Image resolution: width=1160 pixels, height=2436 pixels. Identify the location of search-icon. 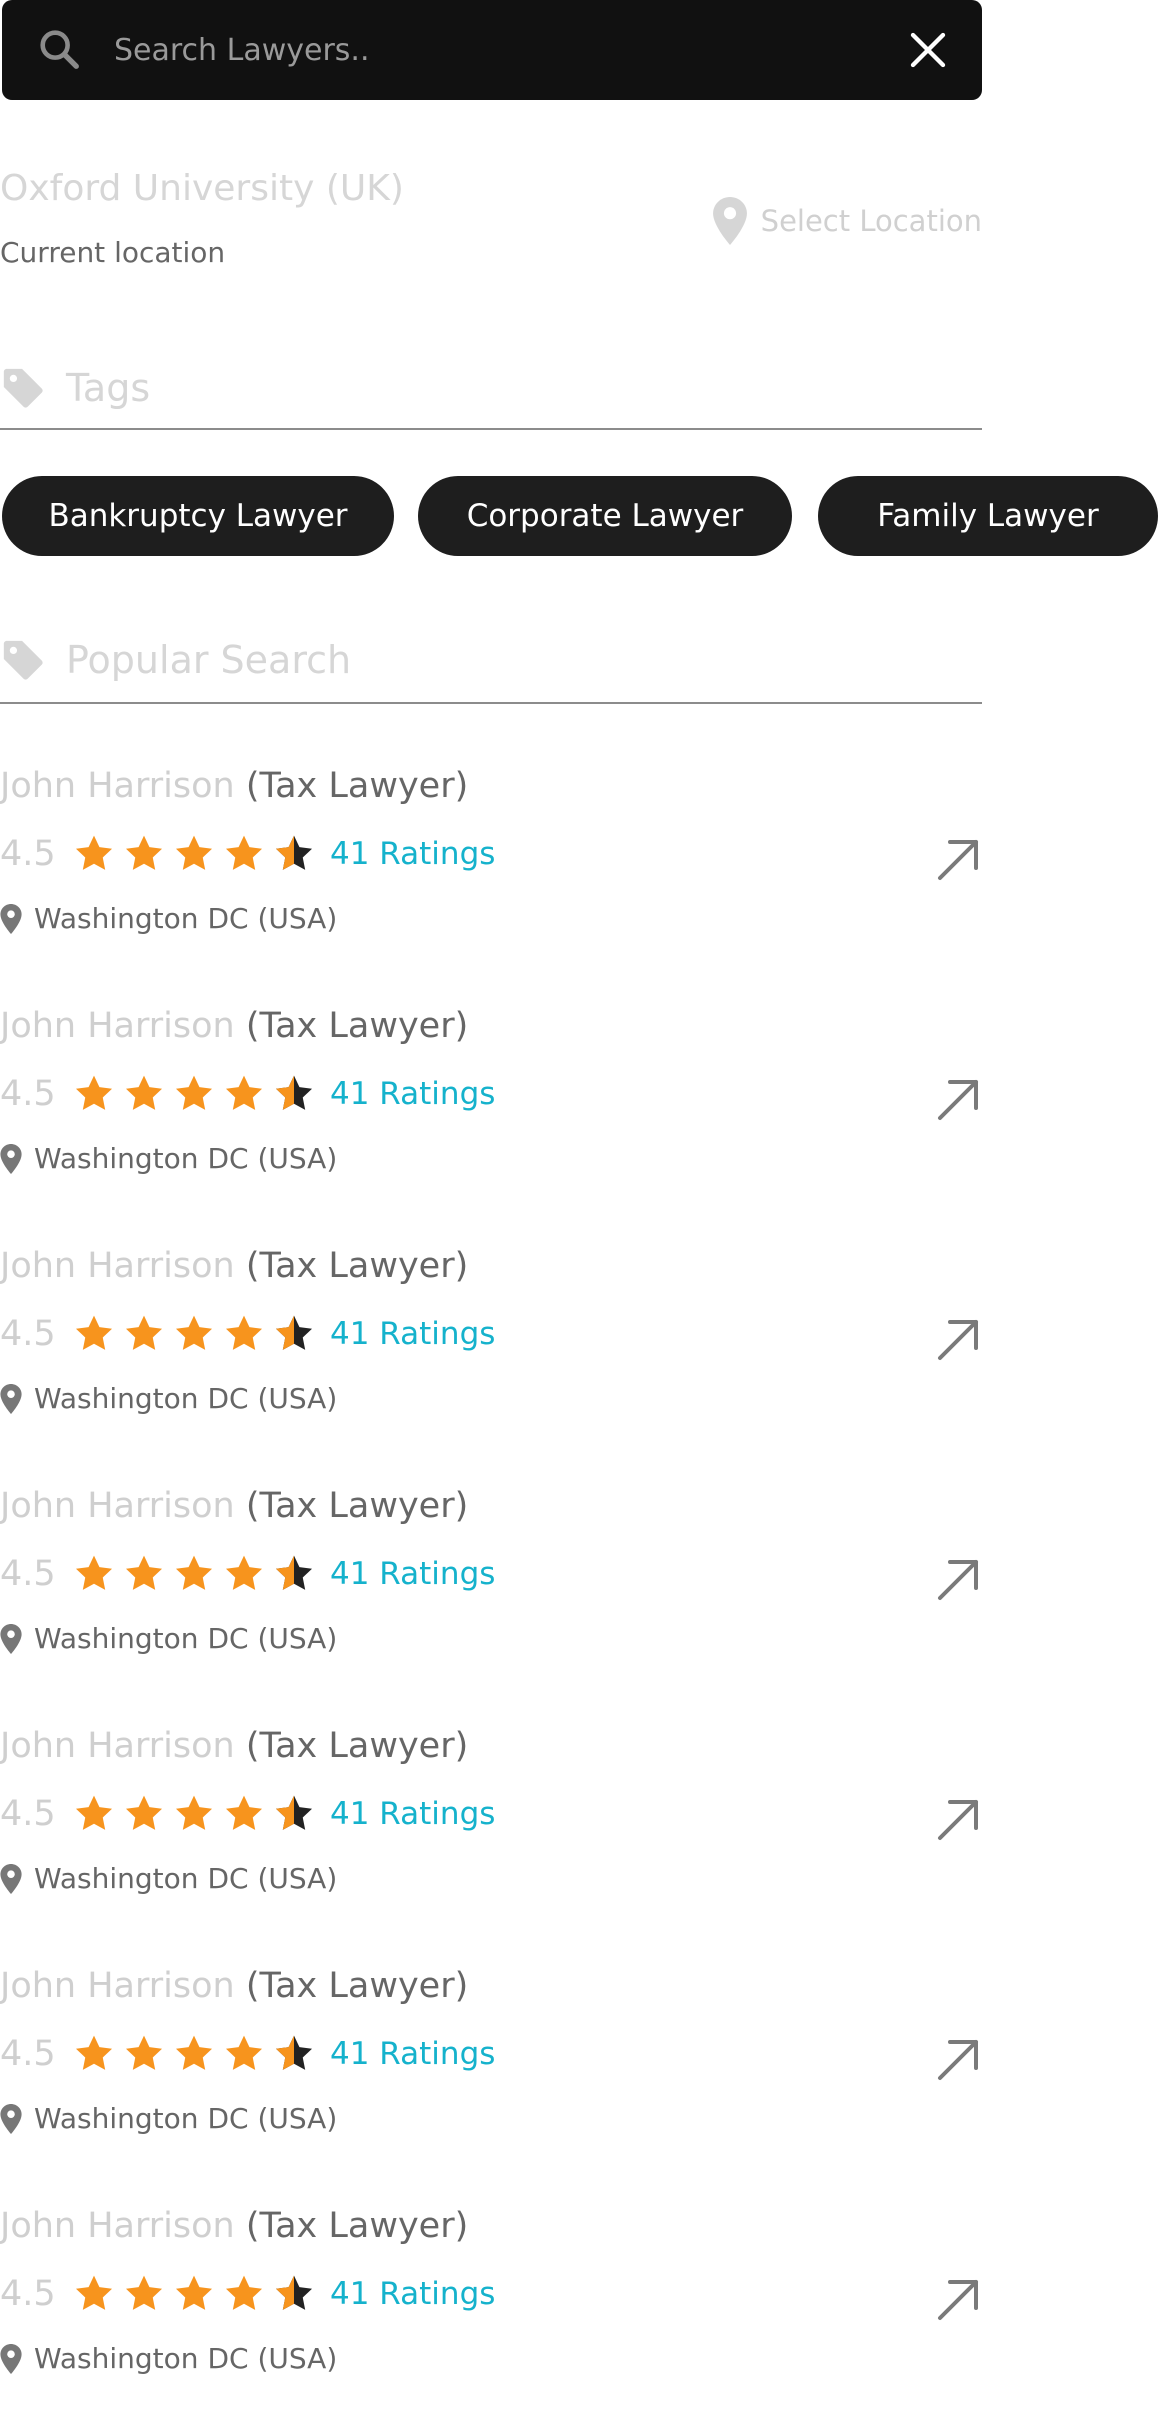
(59, 49).